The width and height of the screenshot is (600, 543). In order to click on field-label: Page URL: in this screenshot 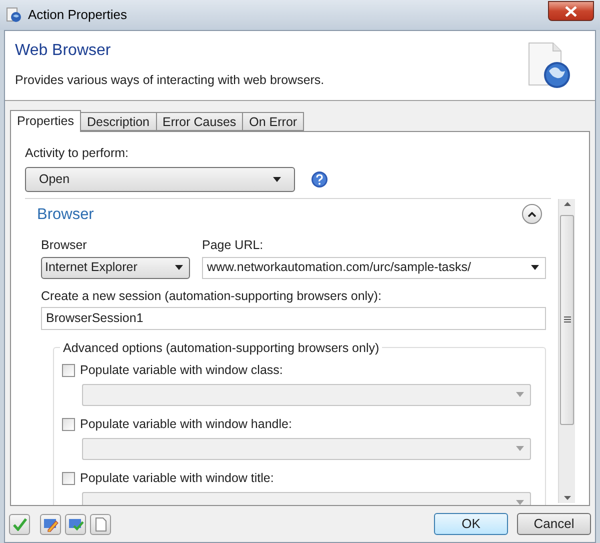, I will do `click(233, 245)`.